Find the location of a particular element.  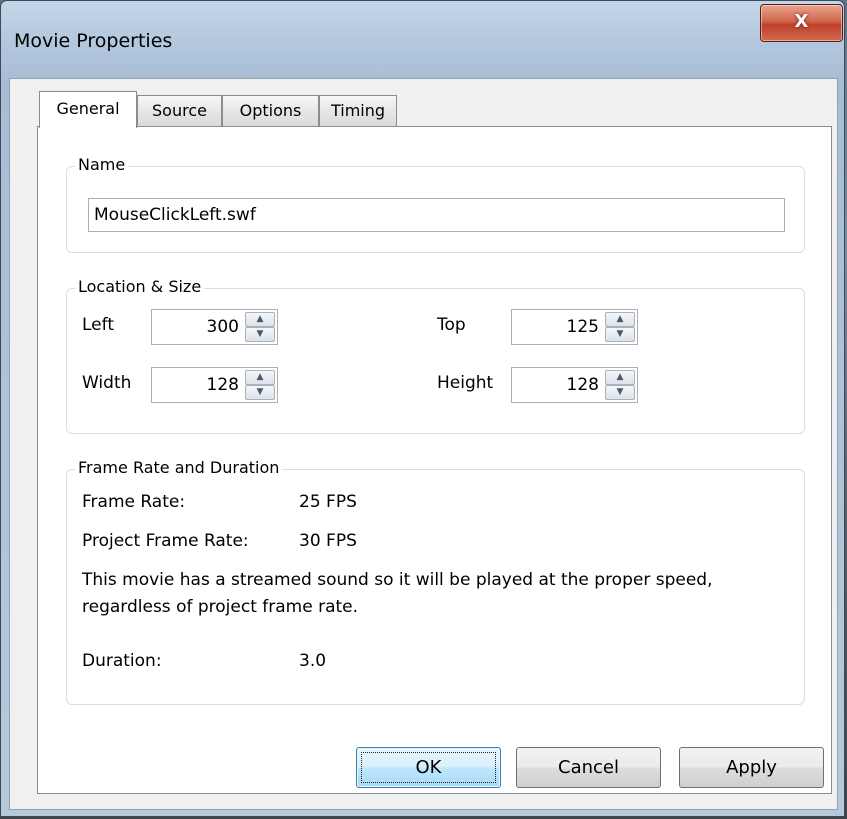

left-value: 300 is located at coordinates (222, 327).